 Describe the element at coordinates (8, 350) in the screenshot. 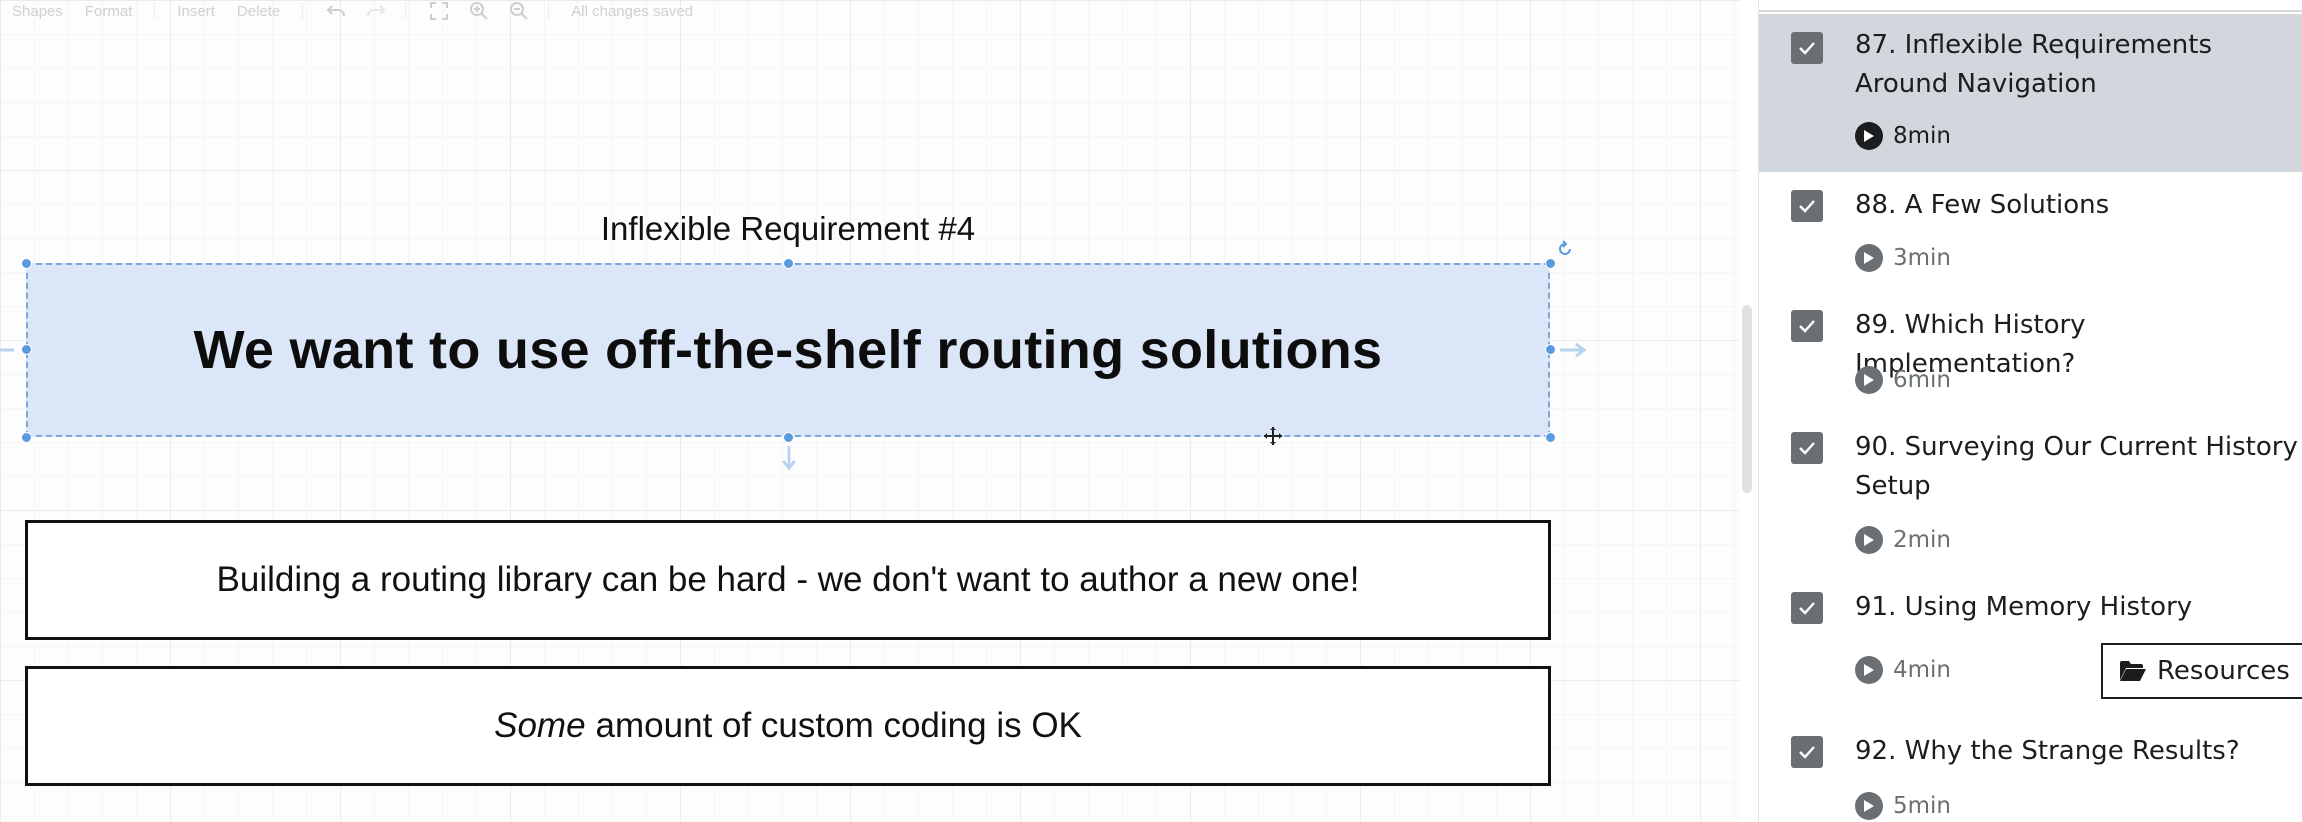

I see `connect-arrow-left-icon` at that location.